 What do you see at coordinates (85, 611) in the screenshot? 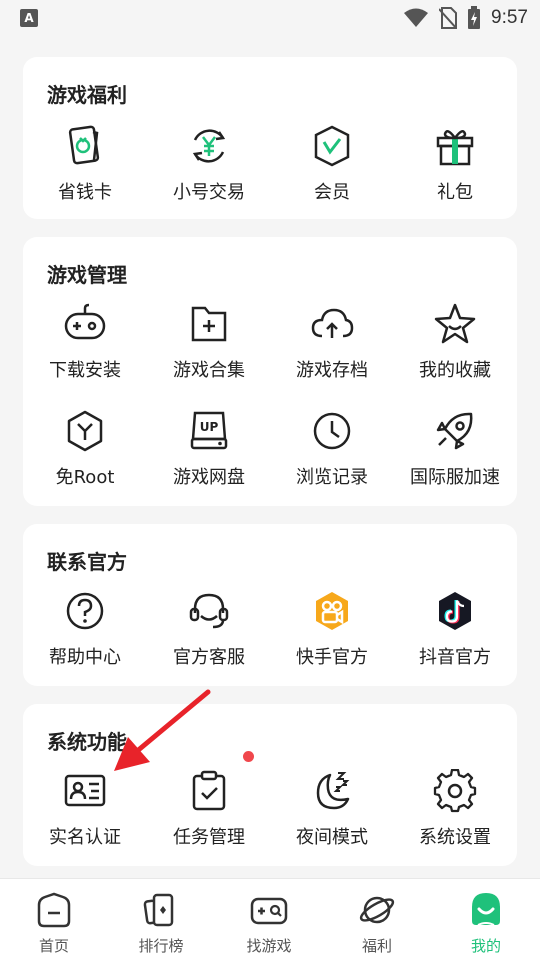
I see `help-icon` at bounding box center [85, 611].